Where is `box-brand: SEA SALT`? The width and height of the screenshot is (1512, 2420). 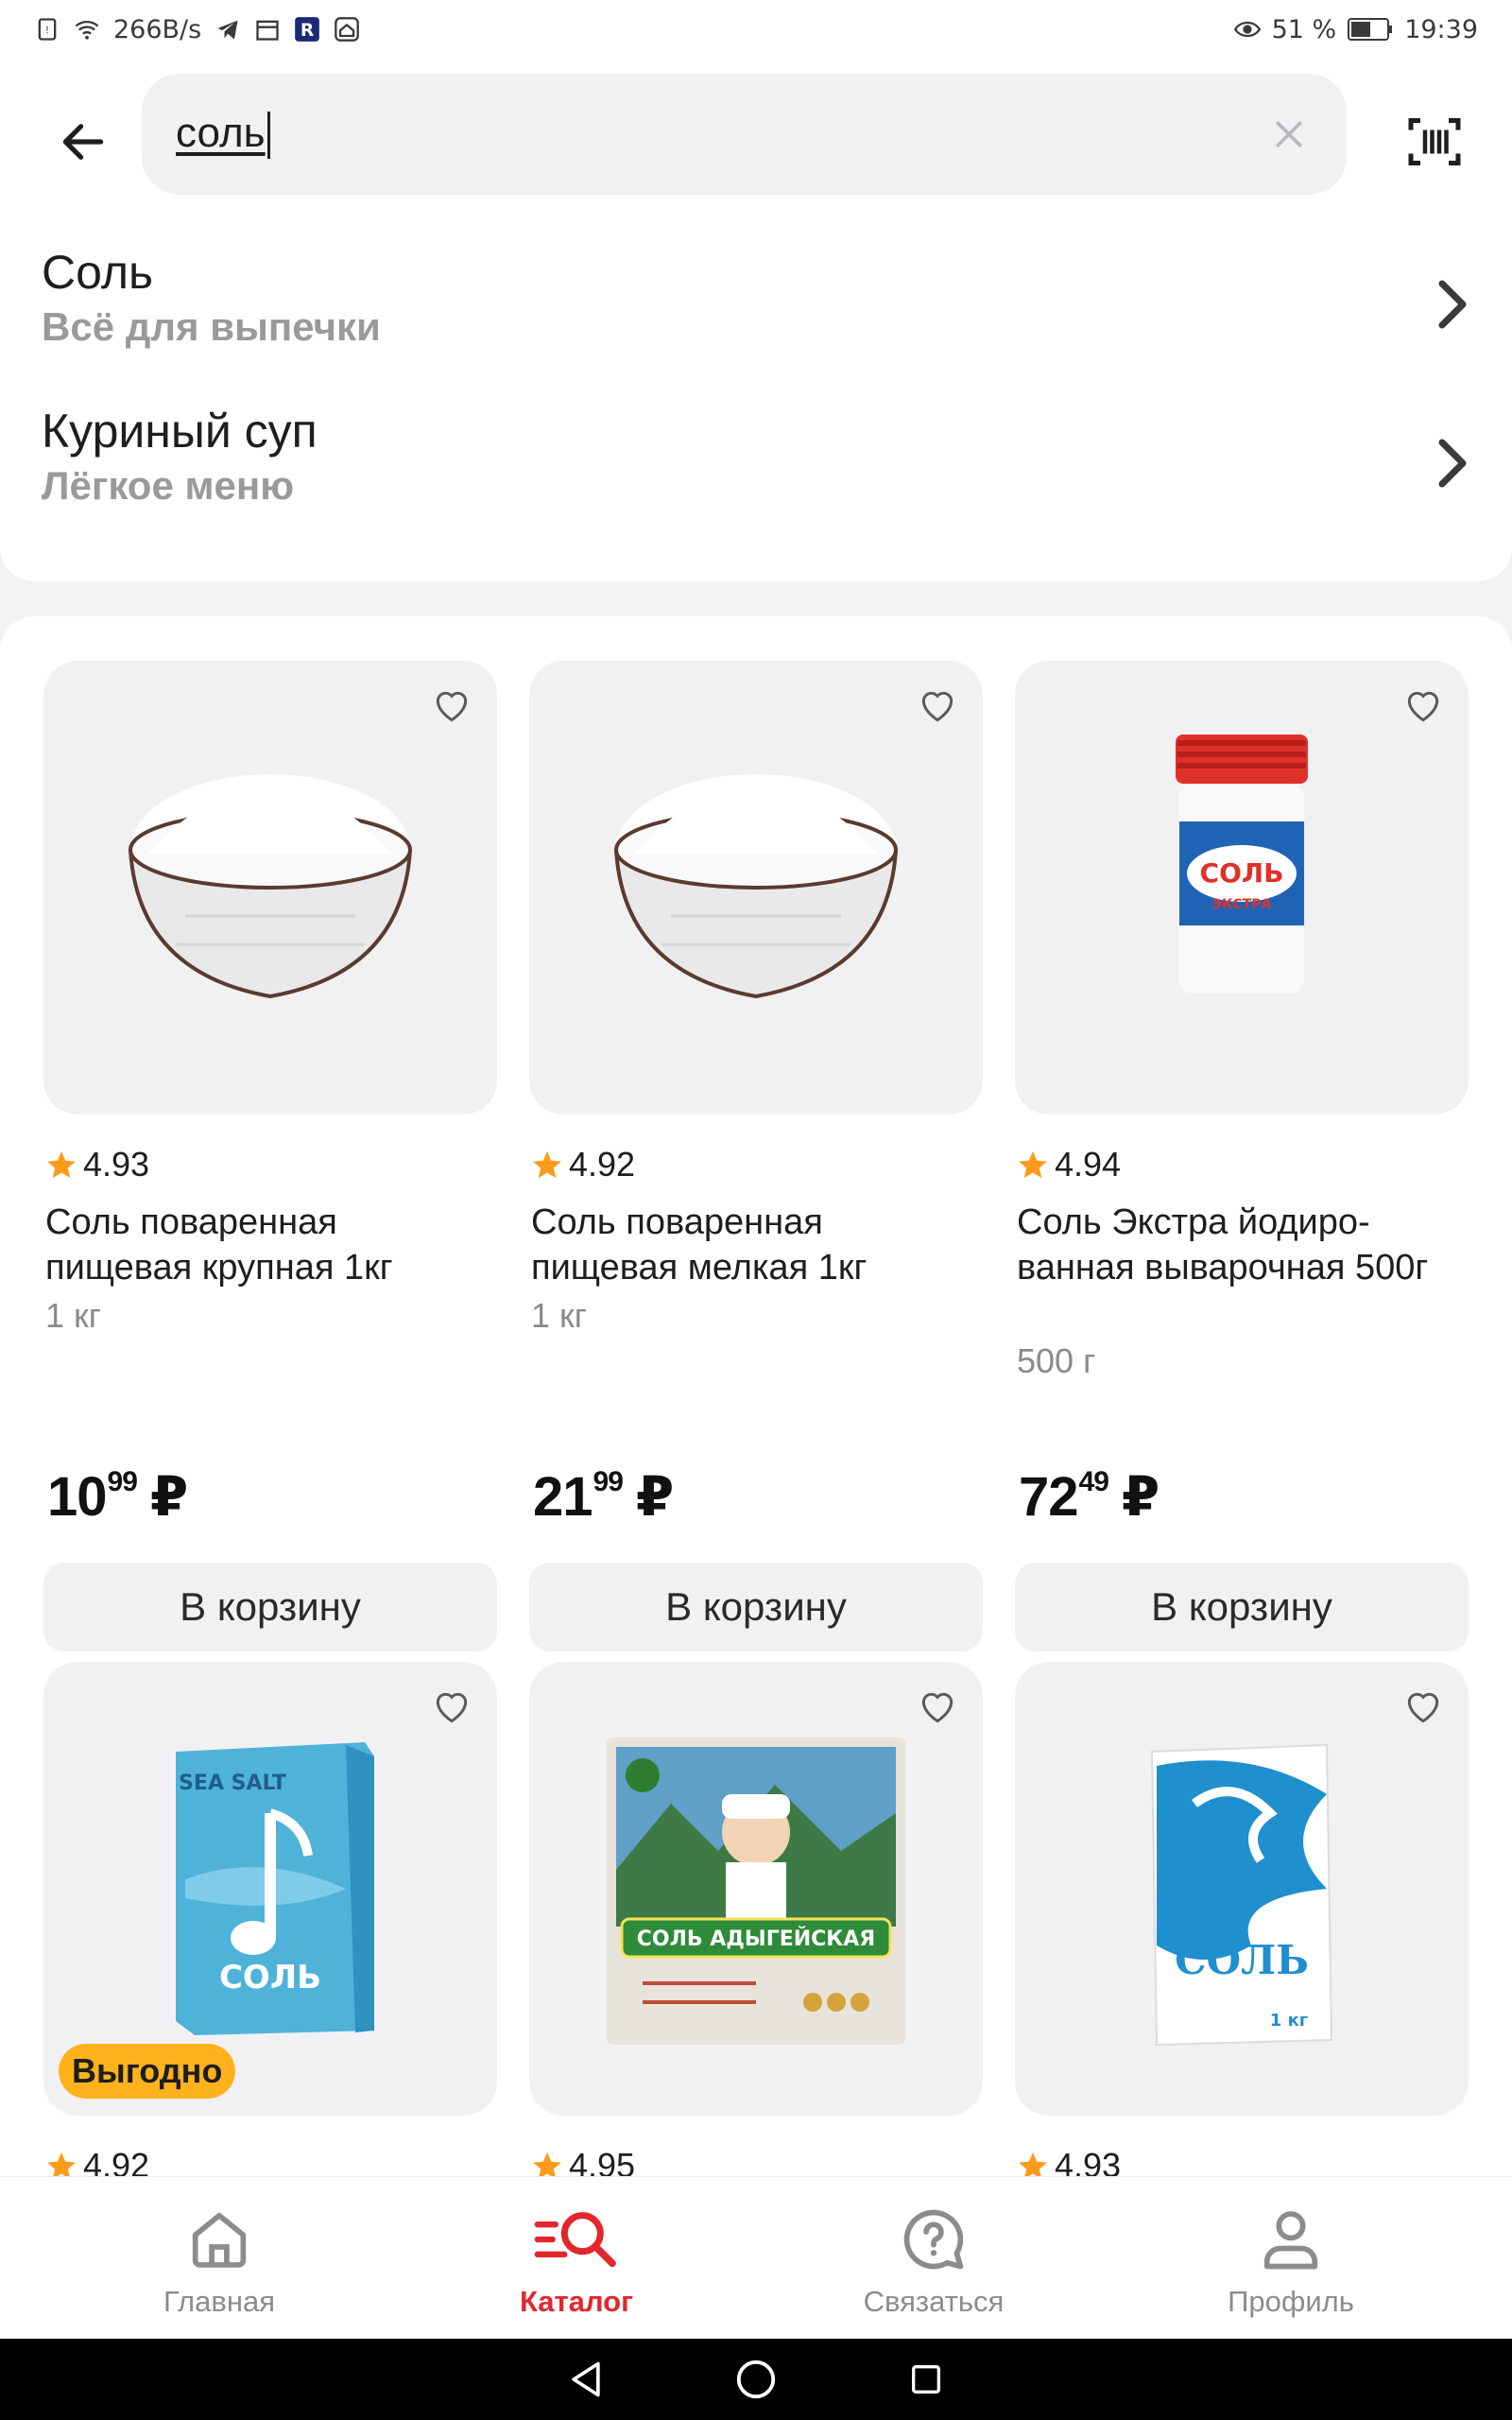 box-brand: SEA SALT is located at coordinates (232, 1783).